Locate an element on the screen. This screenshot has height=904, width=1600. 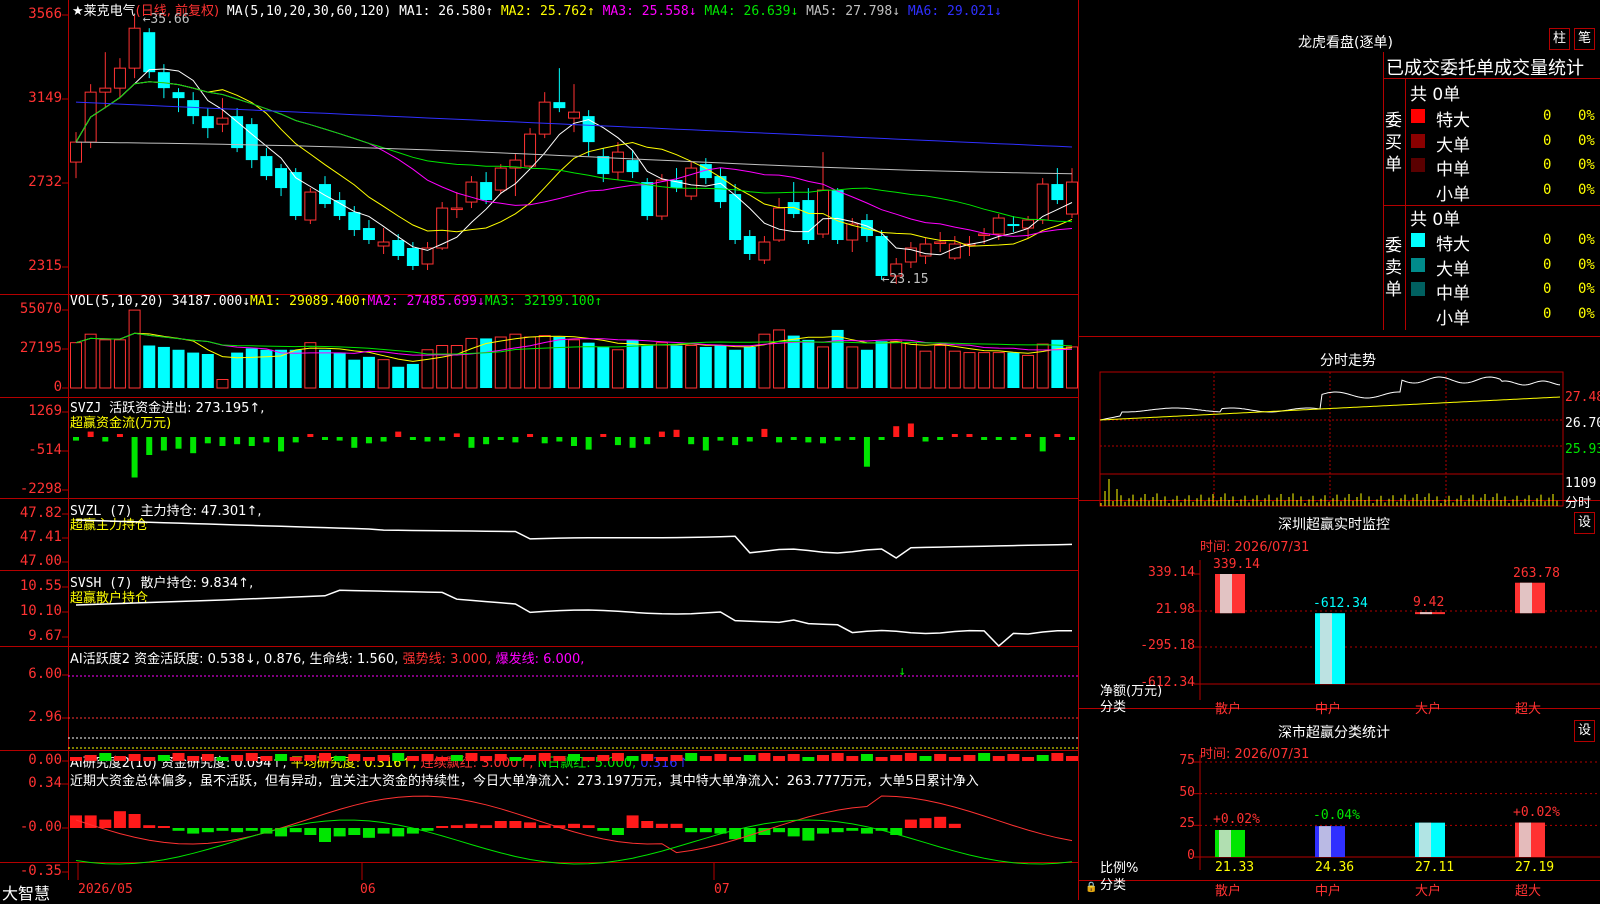
intraday-vol-label: 分时 is located at coordinates (1578, 503).